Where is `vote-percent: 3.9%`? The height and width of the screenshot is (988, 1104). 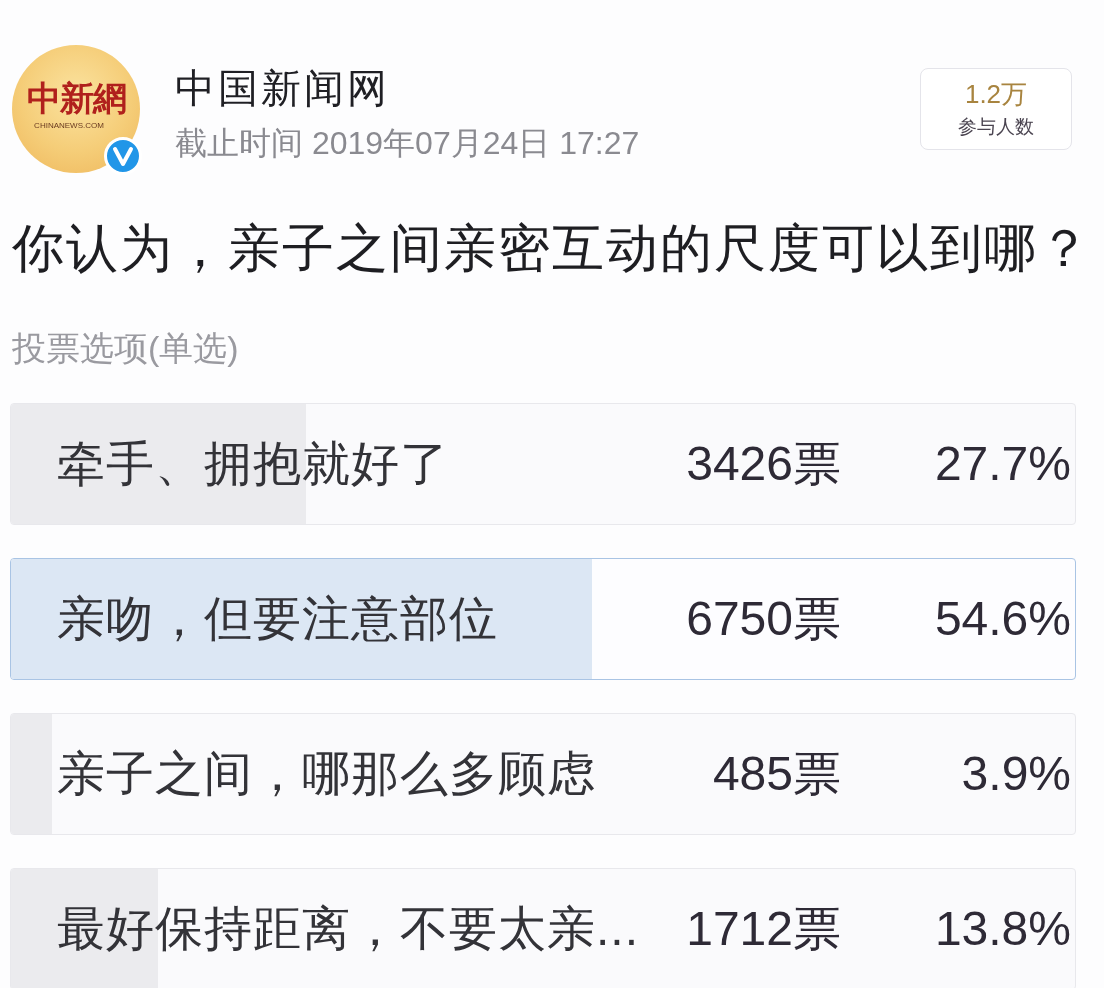 vote-percent: 3.9% is located at coordinates (1015, 774).